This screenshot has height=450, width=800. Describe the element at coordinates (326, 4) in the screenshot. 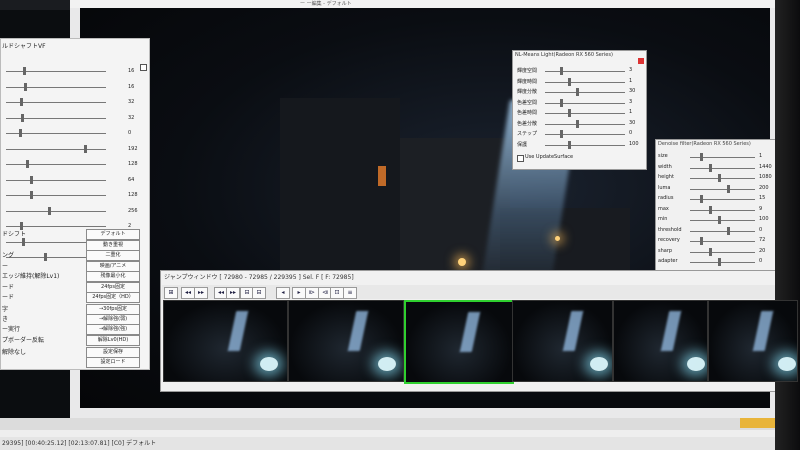

I see `main-window-title: ー ー編集 - デフォルト` at that location.